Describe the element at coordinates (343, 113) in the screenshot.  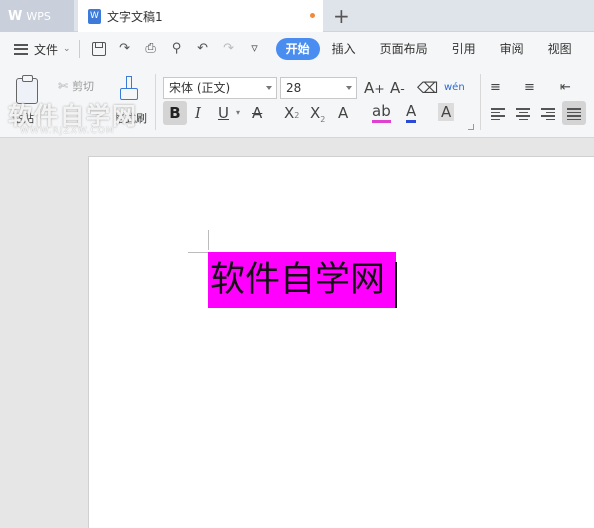
I see `text-effect-icon: A` at that location.